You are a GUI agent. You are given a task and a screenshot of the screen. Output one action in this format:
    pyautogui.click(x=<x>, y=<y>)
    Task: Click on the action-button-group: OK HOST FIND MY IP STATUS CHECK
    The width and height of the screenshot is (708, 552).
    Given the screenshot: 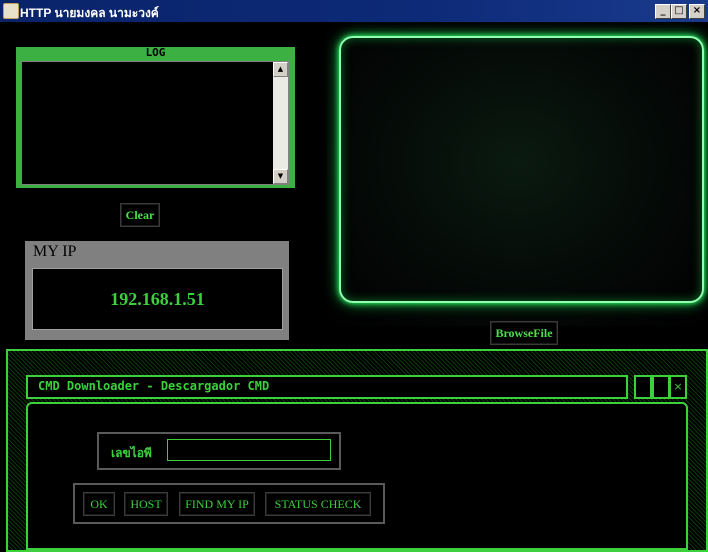 What is the action you would take?
    pyautogui.click(x=229, y=503)
    